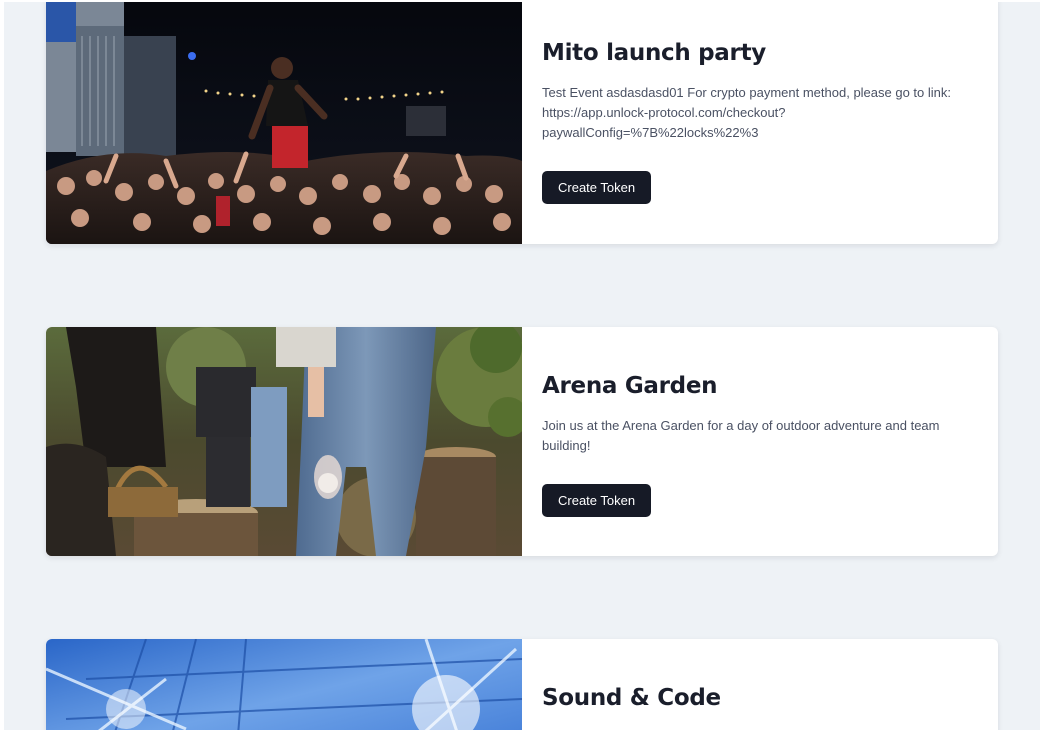 This screenshot has width=1042, height=732. What do you see at coordinates (631, 698) in the screenshot?
I see `event-title: Sound & Code` at bounding box center [631, 698].